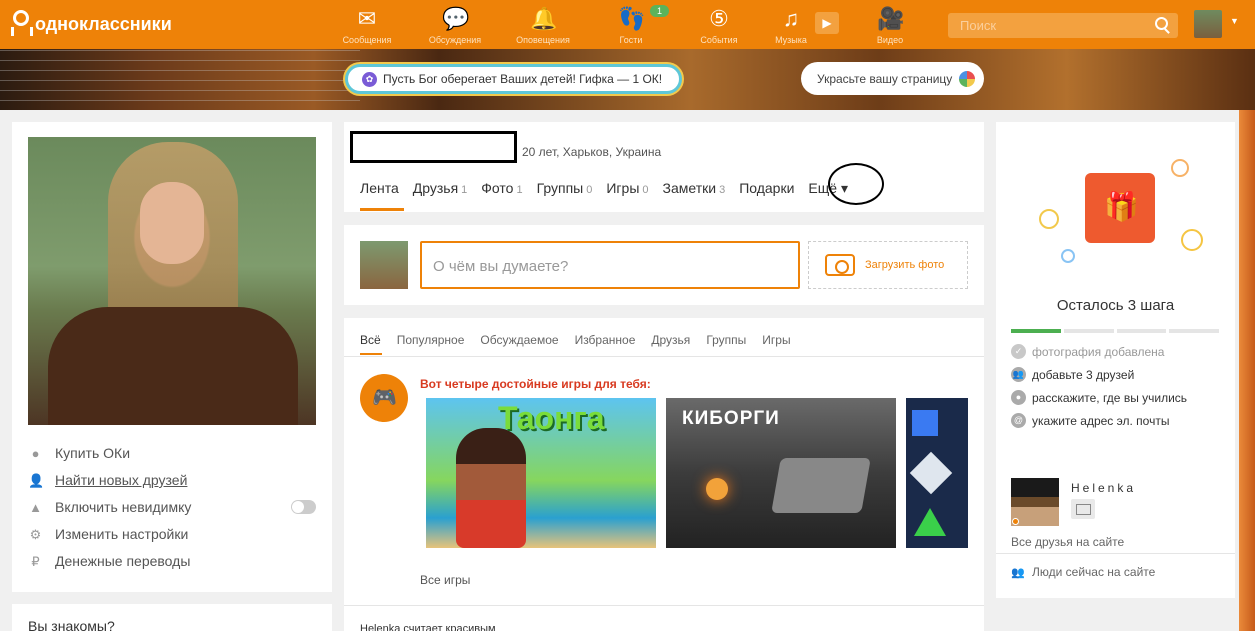 The image size is (1255, 631). What do you see at coordinates (610, 265) in the screenshot?
I see `post-input: О чём вы думаете?` at bounding box center [610, 265].